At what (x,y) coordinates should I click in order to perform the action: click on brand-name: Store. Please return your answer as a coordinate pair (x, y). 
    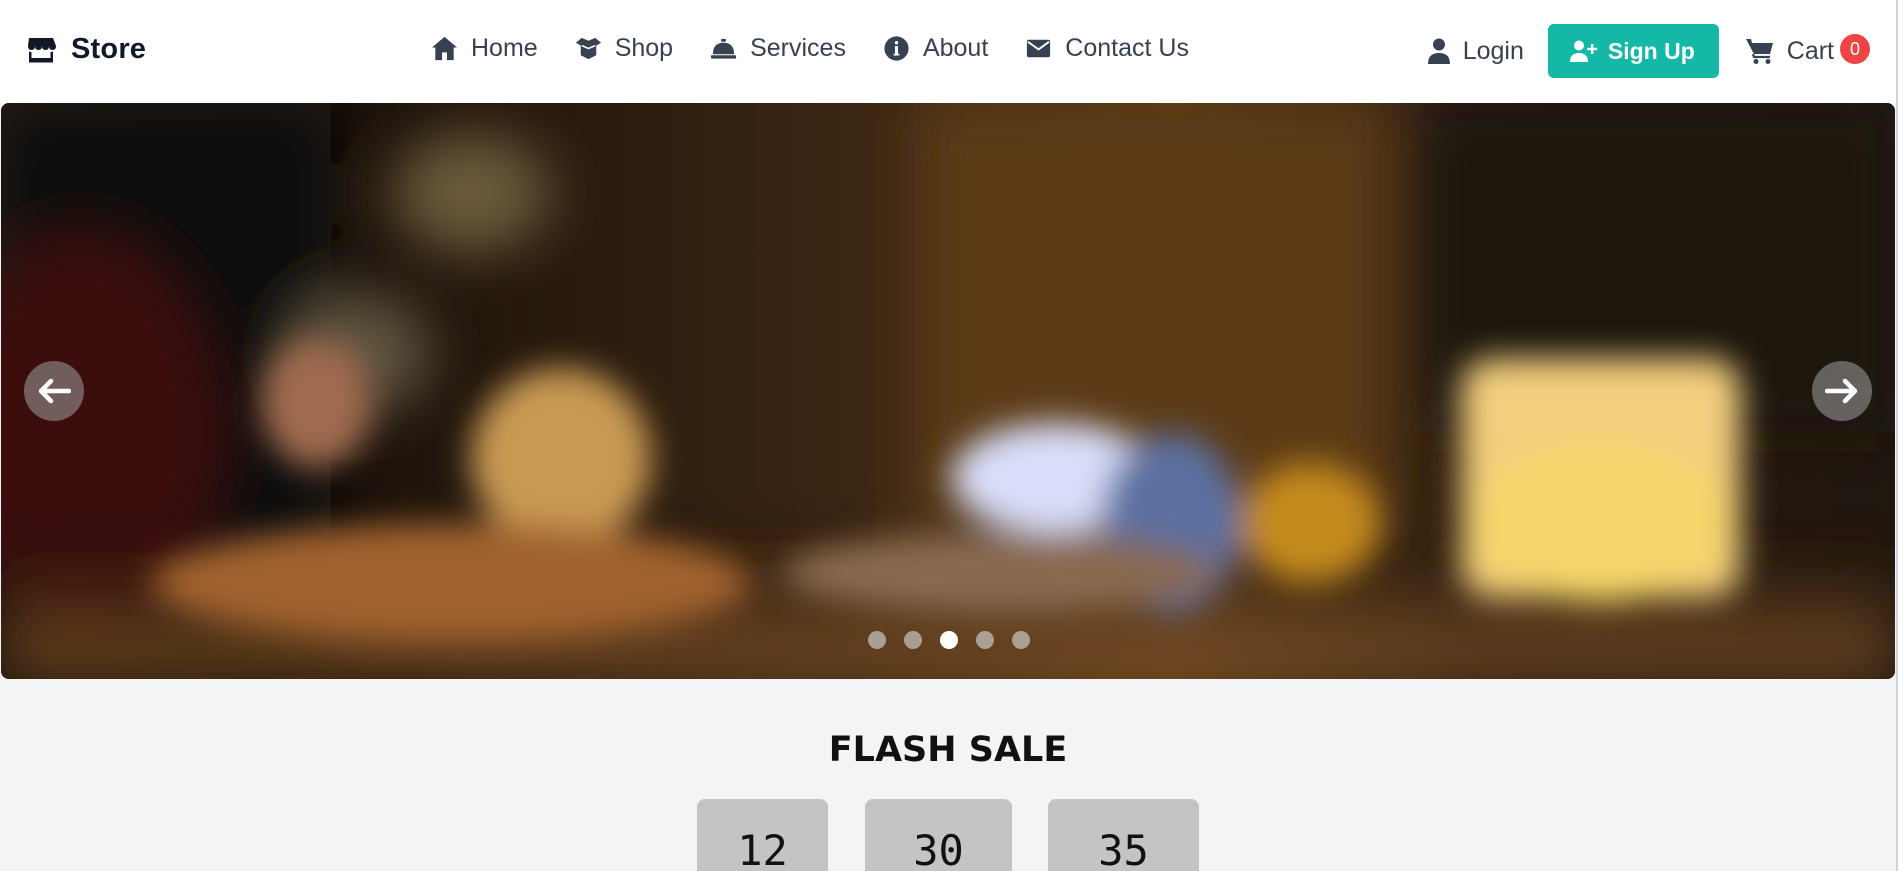
    Looking at the image, I should click on (109, 49).